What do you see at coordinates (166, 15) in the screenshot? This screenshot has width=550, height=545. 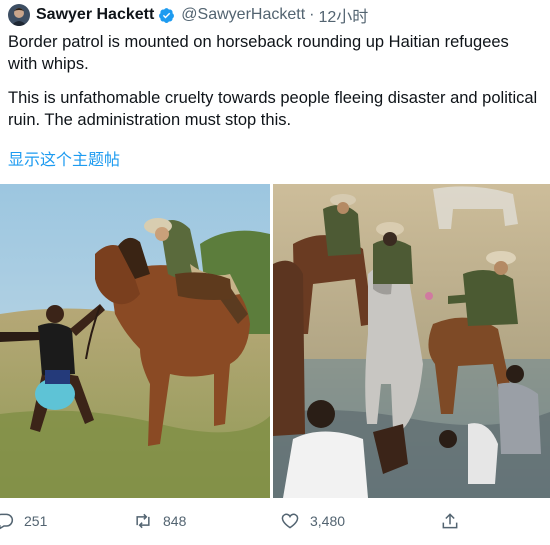 I see `verified-badge-icon` at bounding box center [166, 15].